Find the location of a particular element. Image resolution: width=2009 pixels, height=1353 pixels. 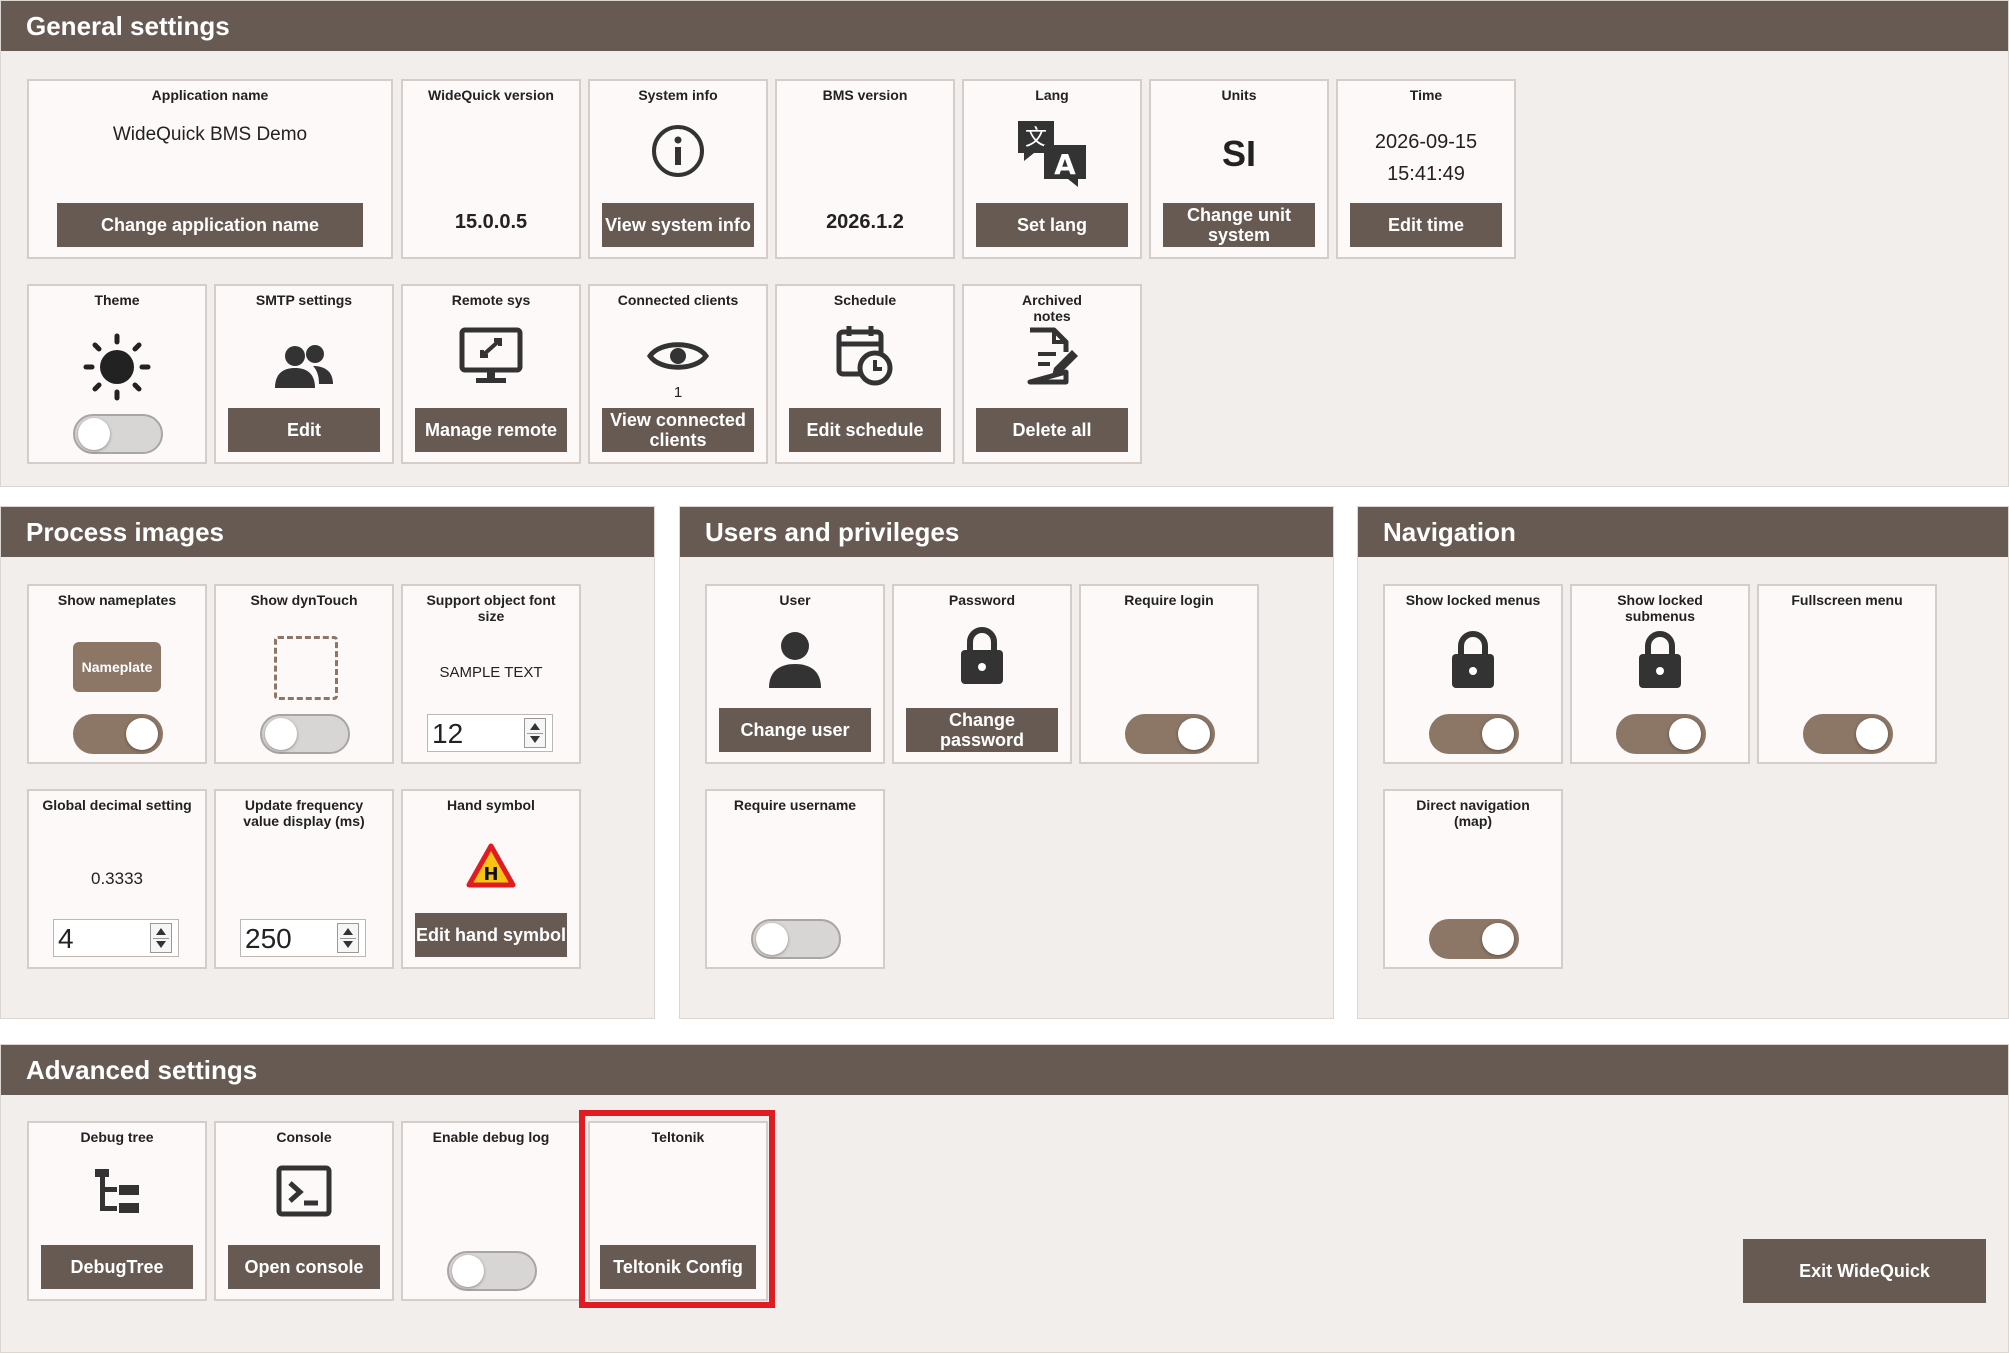

tile-password: Password Change password is located at coordinates (982, 674).